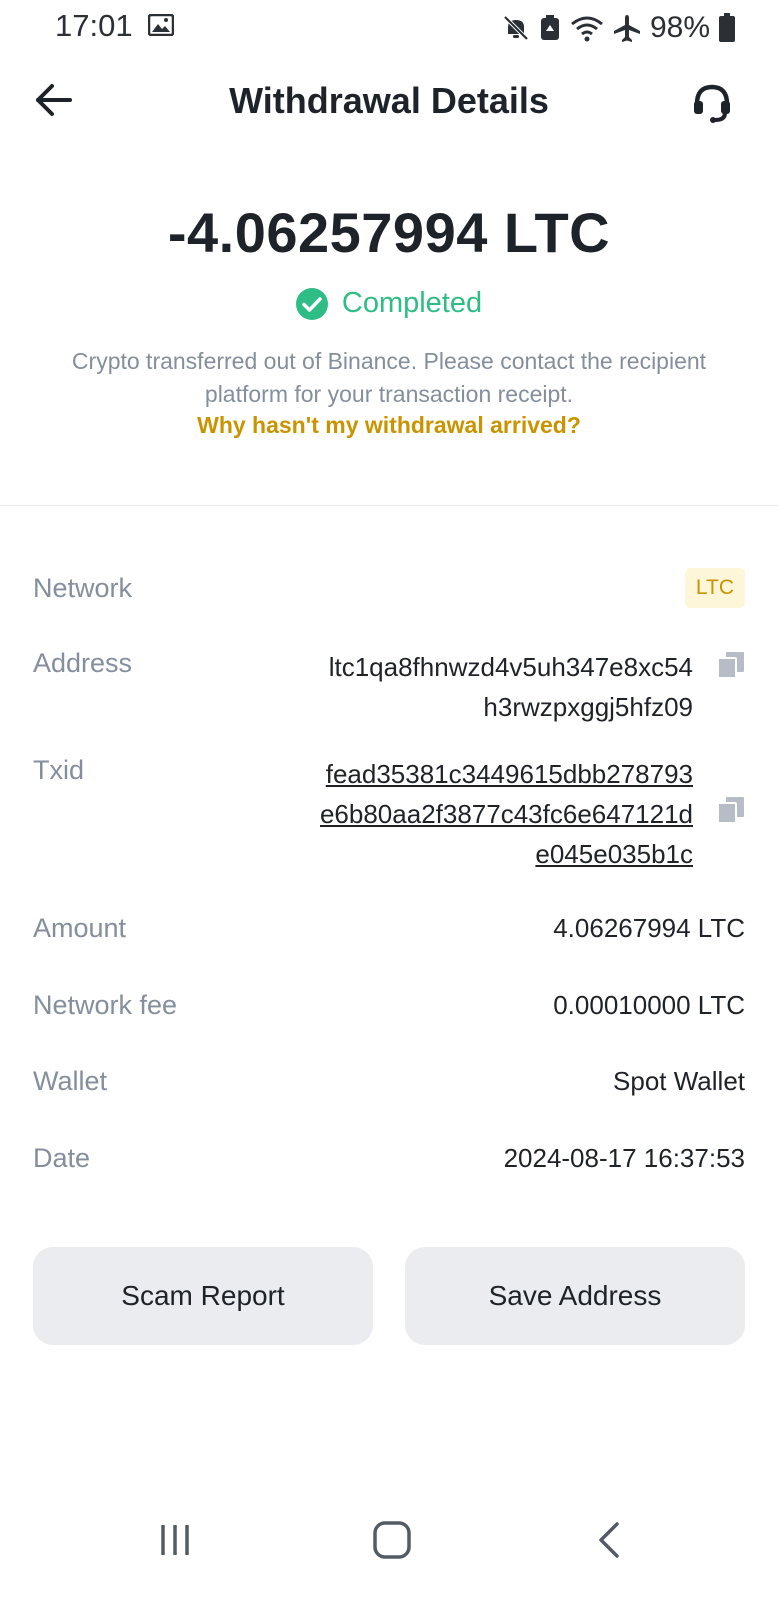 The image size is (778, 1600). What do you see at coordinates (412, 303) in the screenshot?
I see `status-label: Completed` at bounding box center [412, 303].